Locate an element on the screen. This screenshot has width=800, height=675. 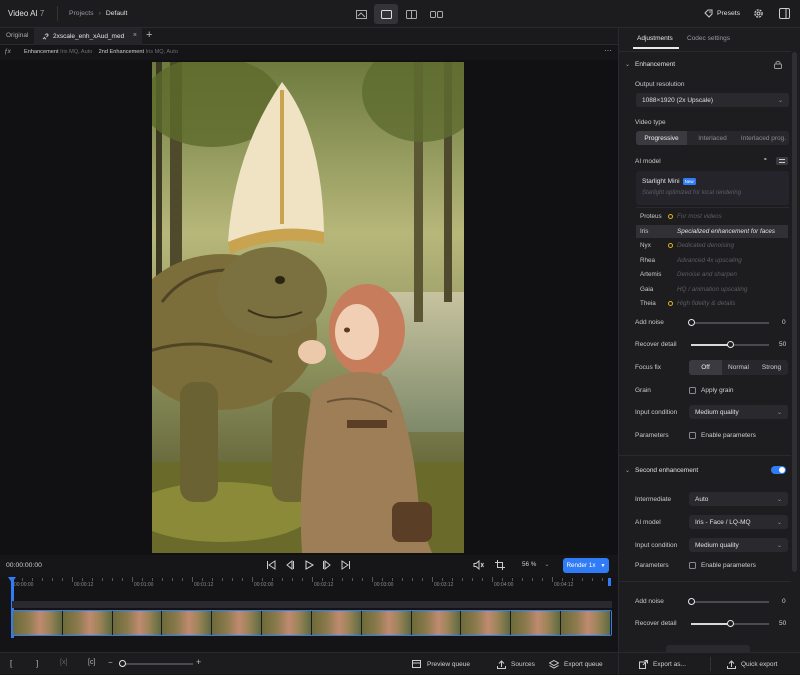
ruler-tick-label: 00:04:00 is located at coordinates (504, 585).